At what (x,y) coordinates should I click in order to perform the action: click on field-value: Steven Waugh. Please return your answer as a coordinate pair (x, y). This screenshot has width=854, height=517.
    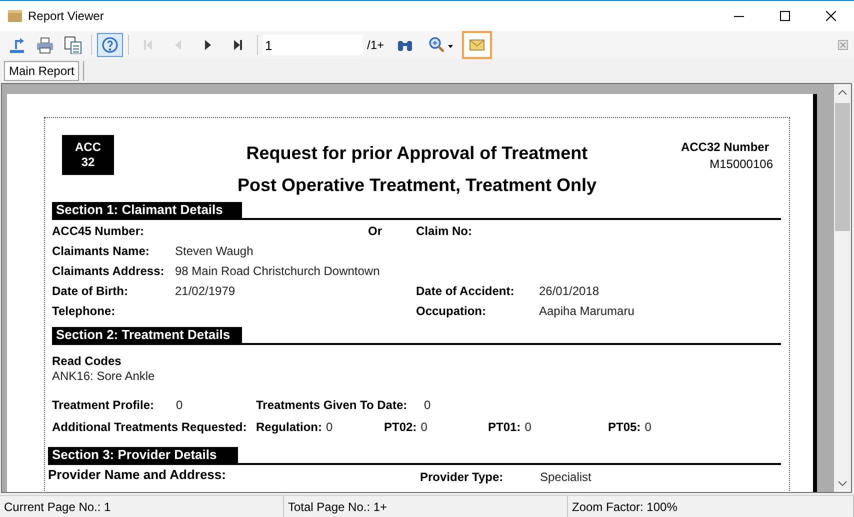
    Looking at the image, I should click on (214, 251).